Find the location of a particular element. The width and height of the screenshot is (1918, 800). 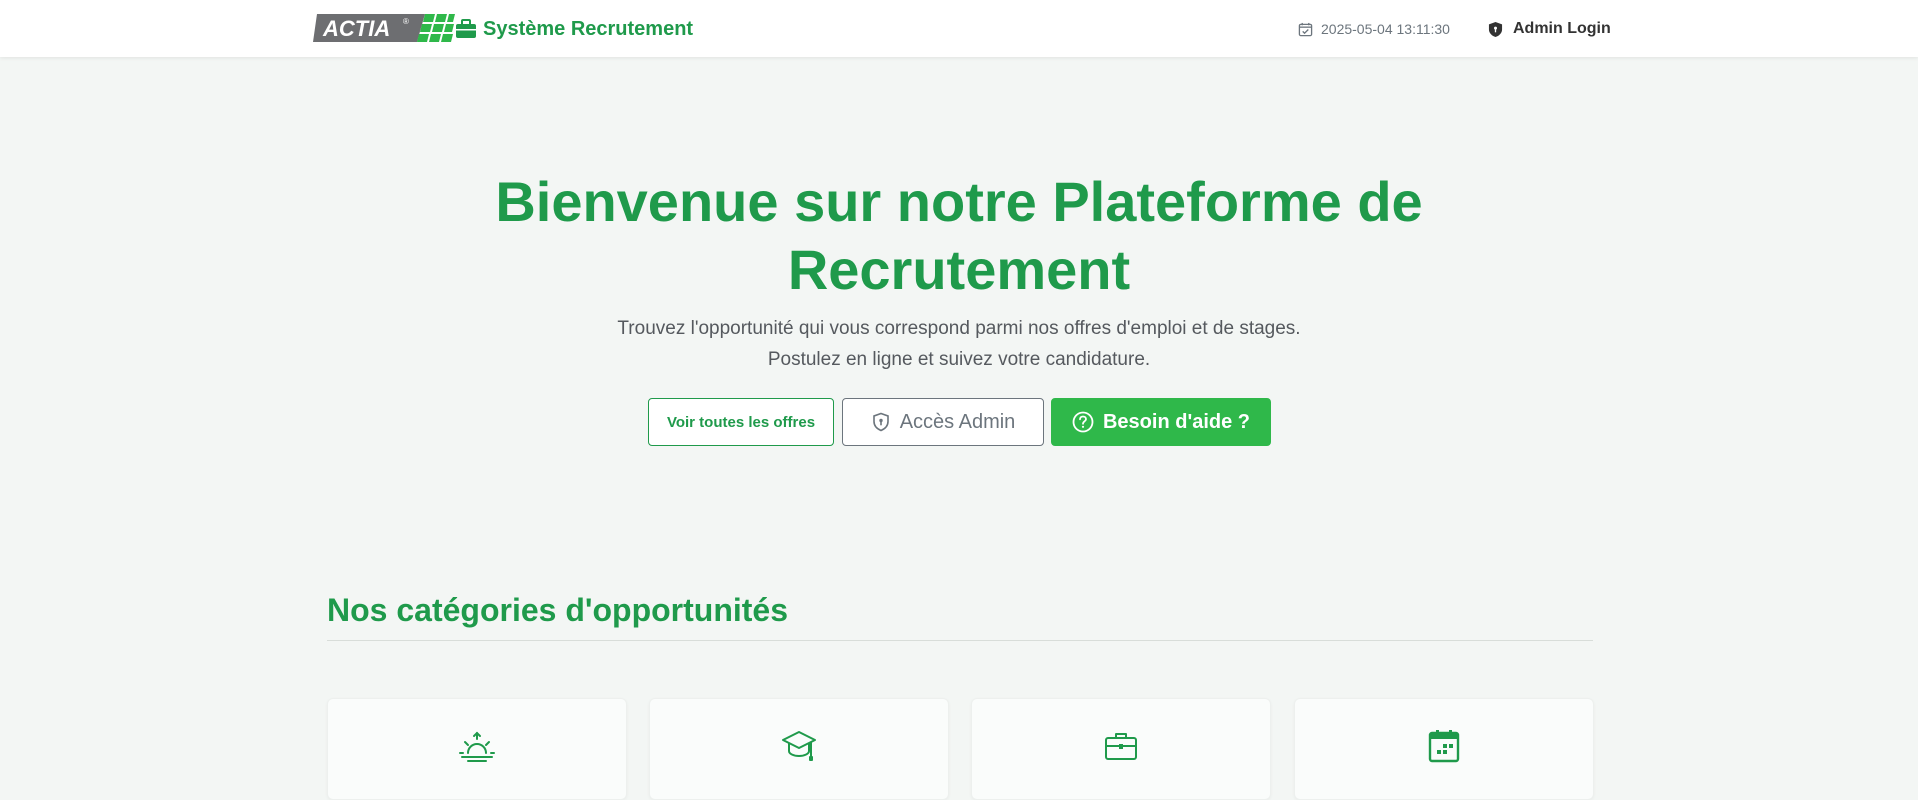

view-all-offers-label: Voir toutes les offres is located at coordinates (741, 422).